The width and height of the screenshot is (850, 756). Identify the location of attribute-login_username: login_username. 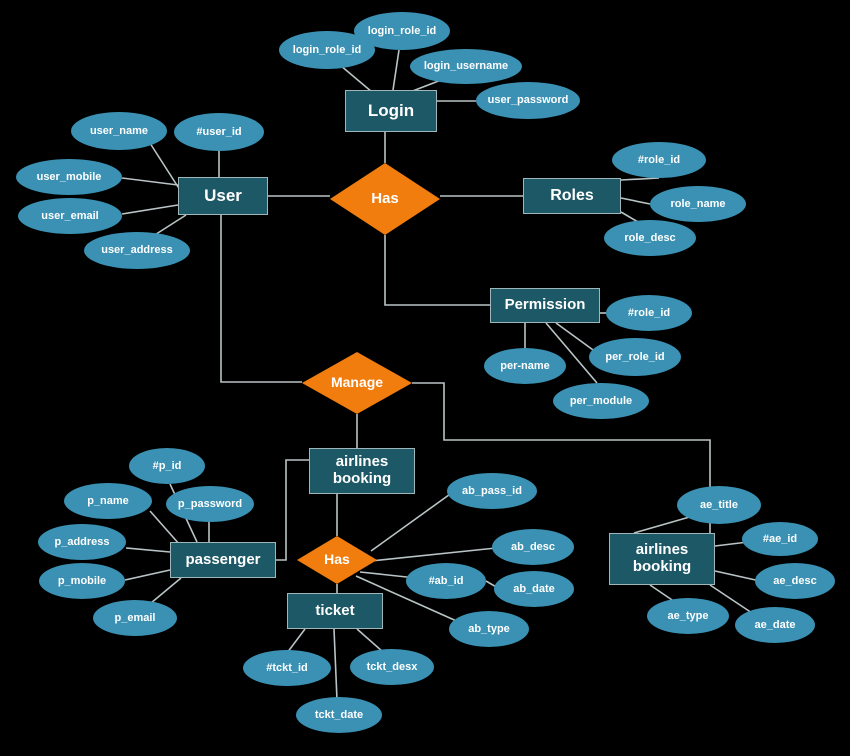
(466, 66).